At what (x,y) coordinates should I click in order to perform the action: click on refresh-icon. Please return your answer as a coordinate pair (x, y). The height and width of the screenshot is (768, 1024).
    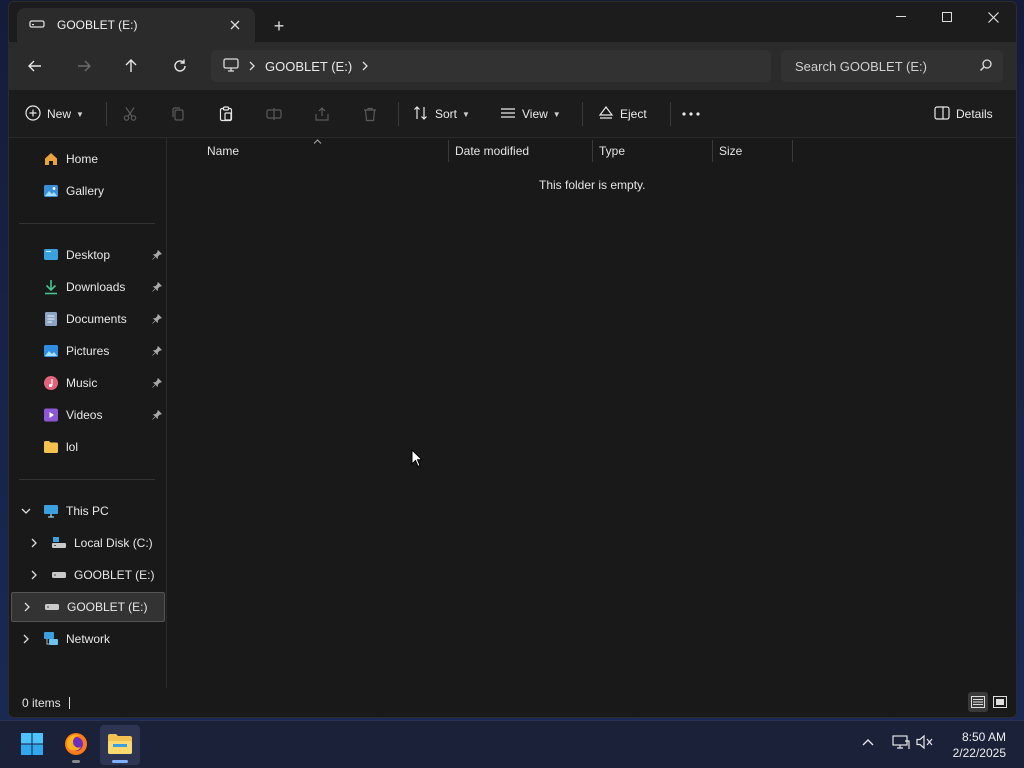
    Looking at the image, I should click on (180, 66).